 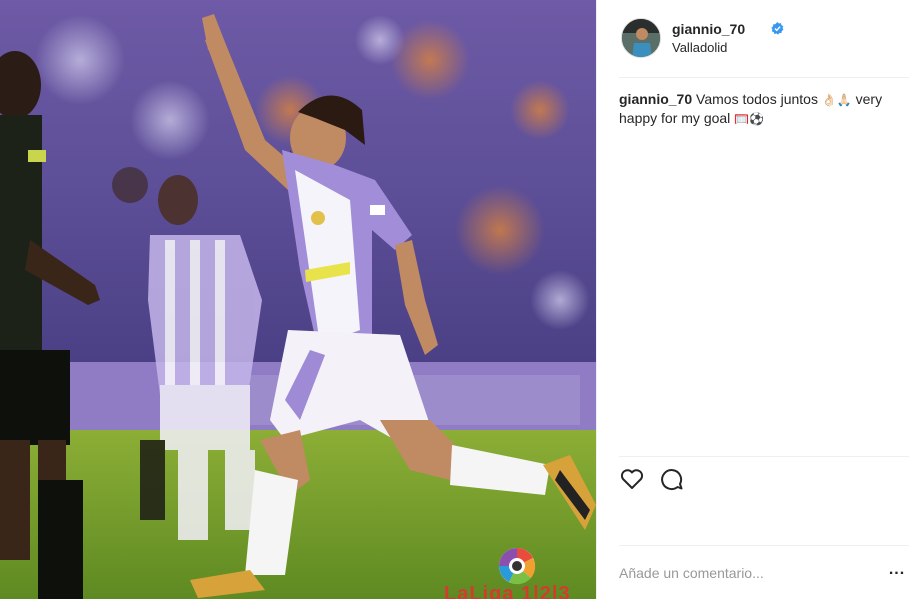 What do you see at coordinates (764, 40) in the screenshot?
I see `post-header: giannio_70 Valladolid` at bounding box center [764, 40].